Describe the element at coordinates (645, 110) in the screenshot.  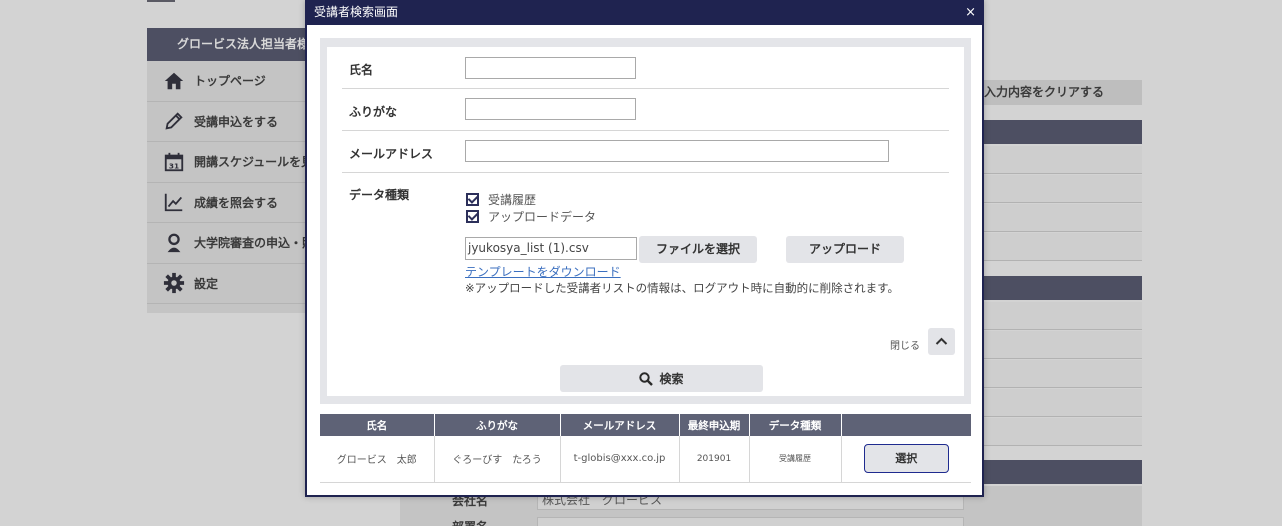
I see `furigana-row: ふりがな` at that location.